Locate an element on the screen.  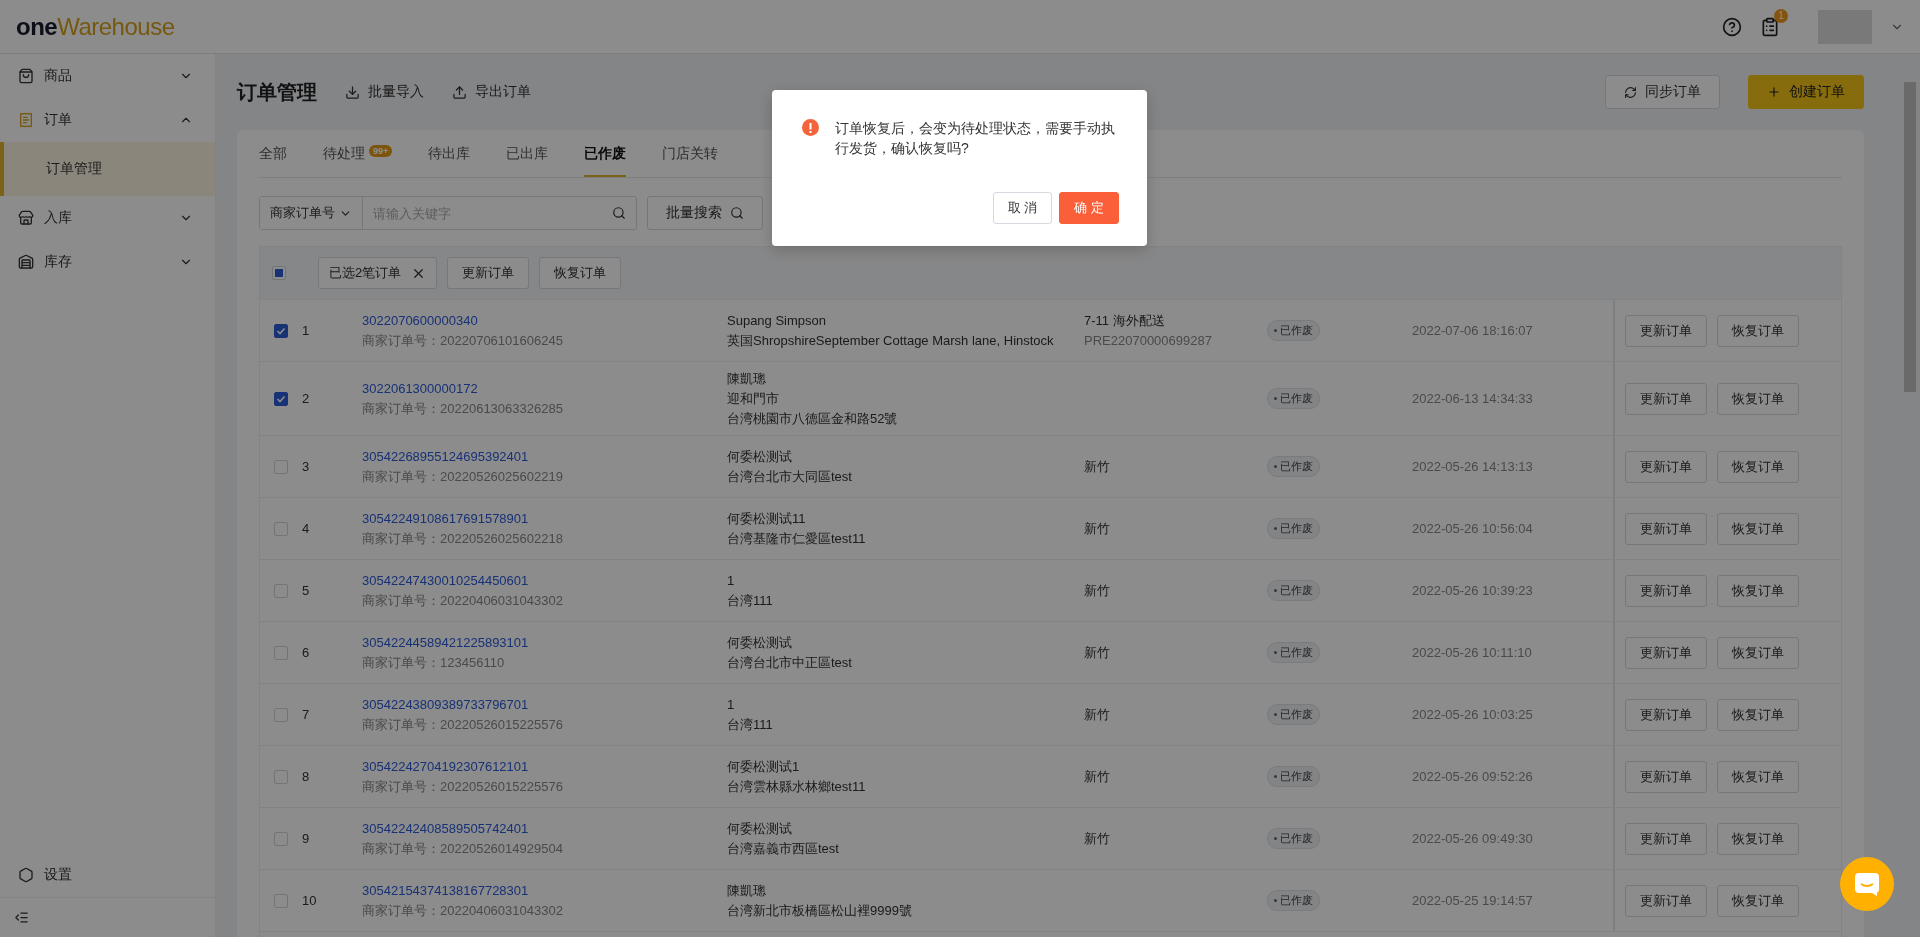
cancel-button: 取 消 is located at coordinates (1022, 208).